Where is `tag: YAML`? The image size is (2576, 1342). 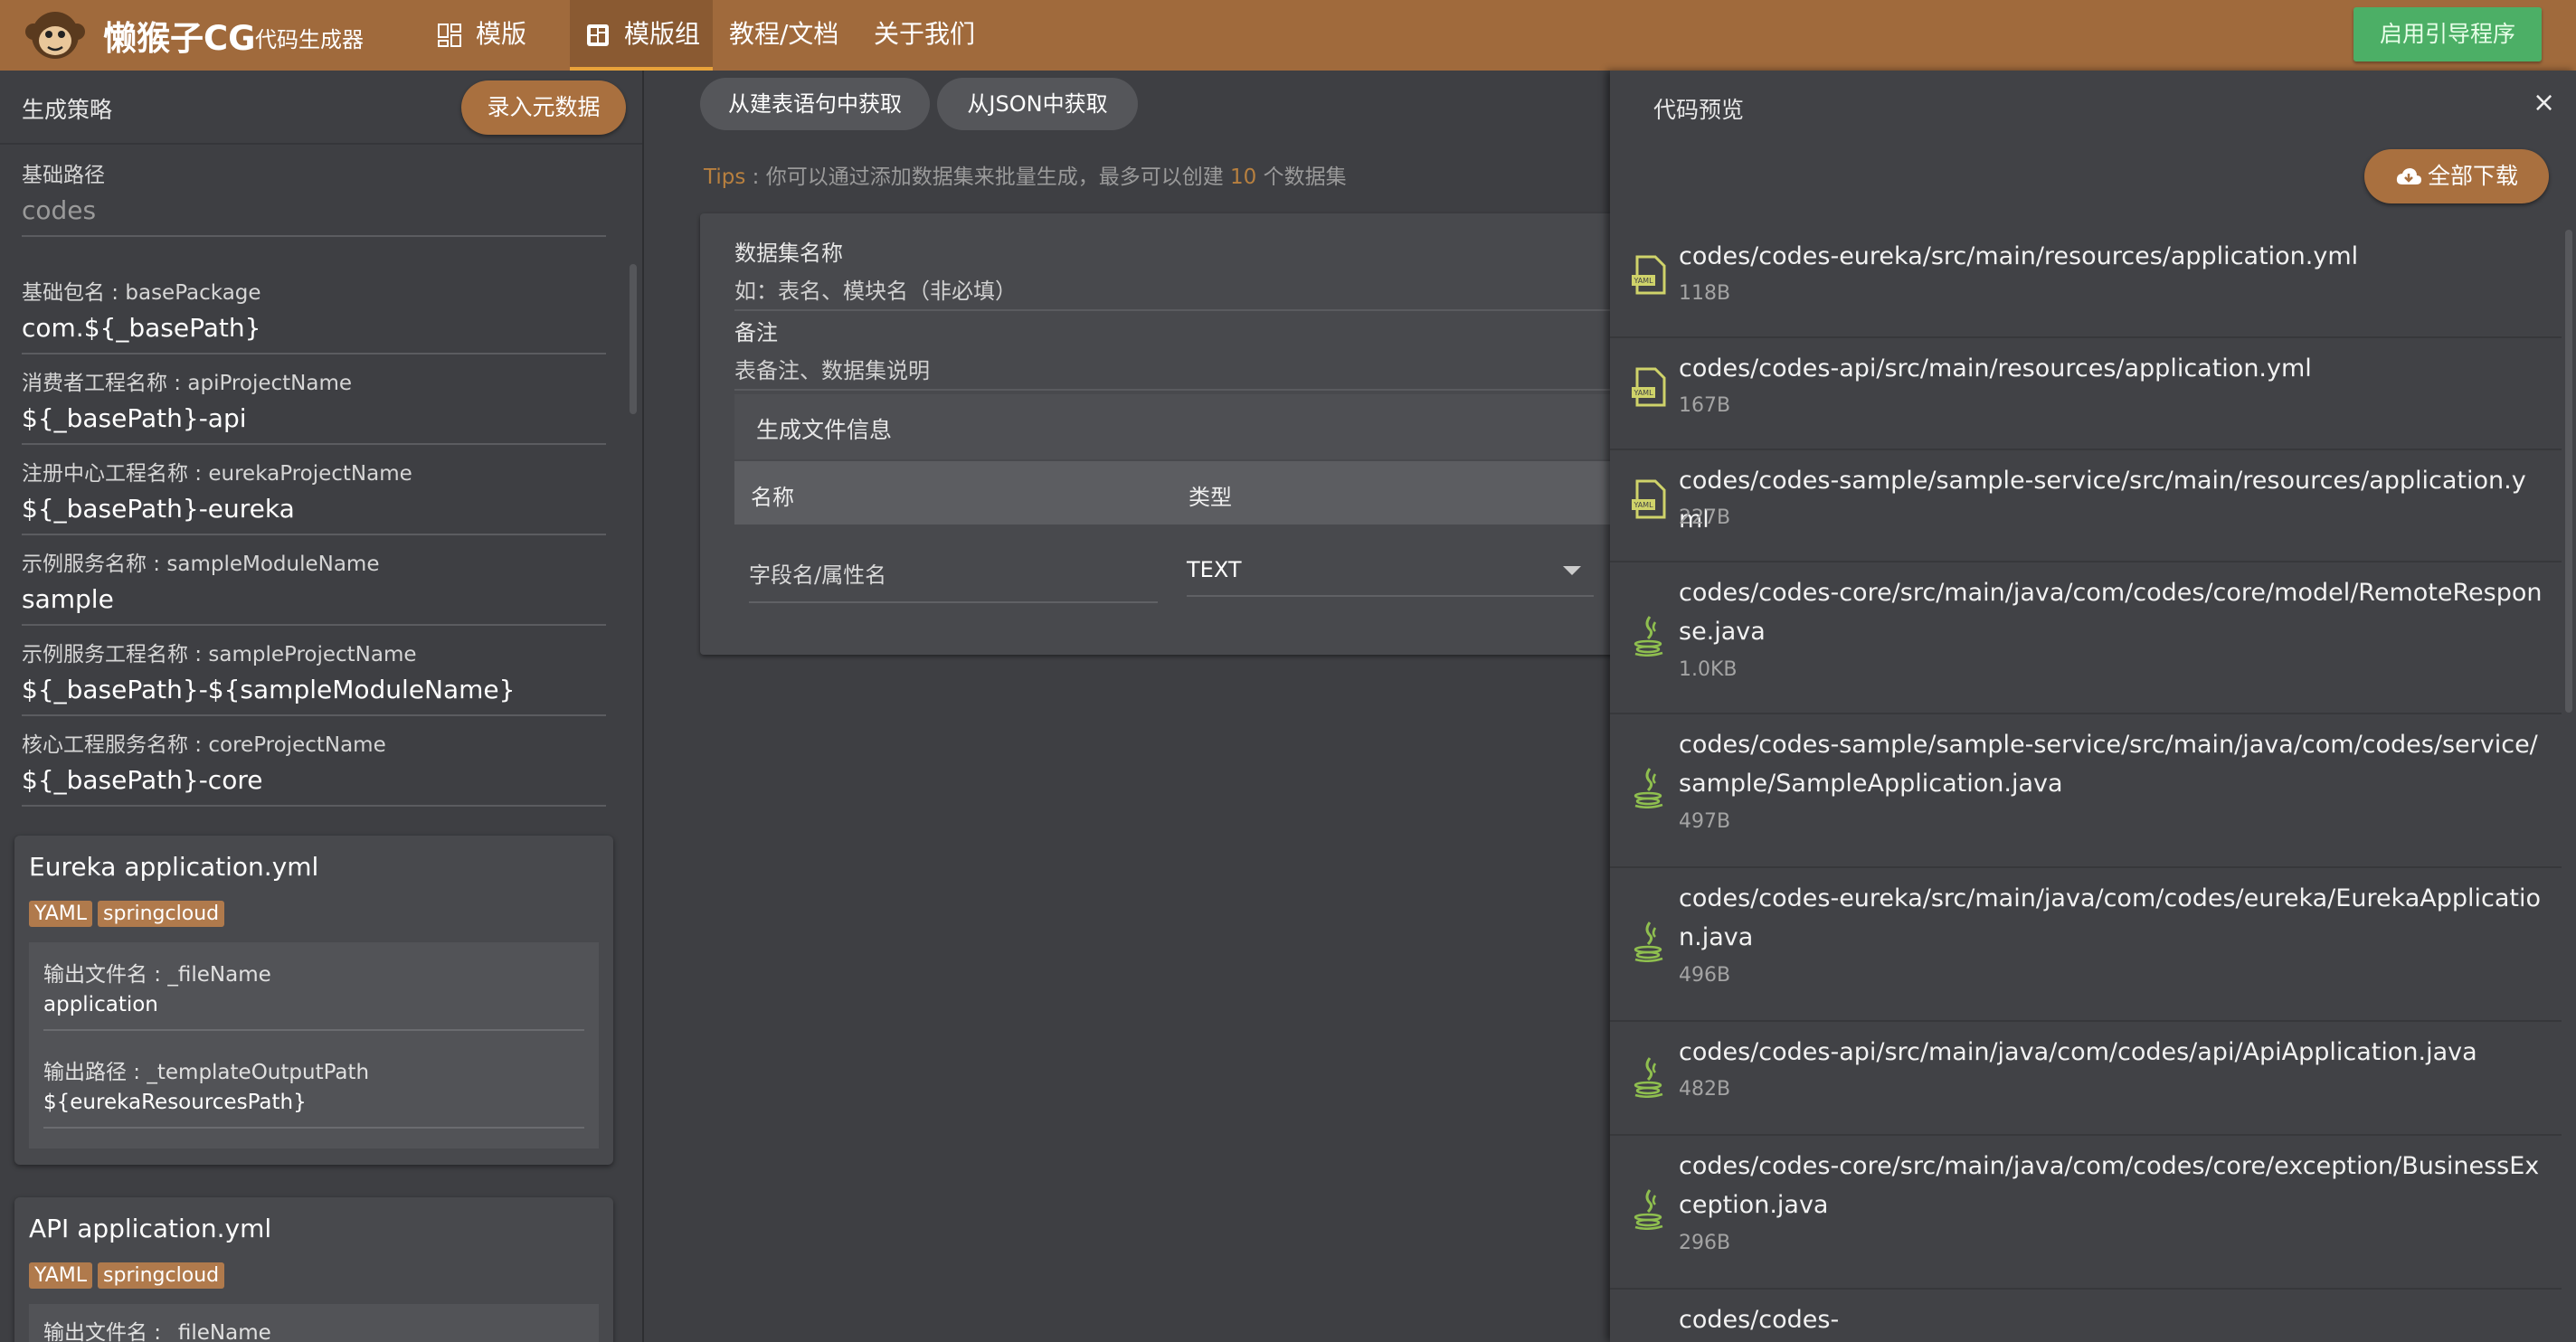 tag: YAML is located at coordinates (61, 914).